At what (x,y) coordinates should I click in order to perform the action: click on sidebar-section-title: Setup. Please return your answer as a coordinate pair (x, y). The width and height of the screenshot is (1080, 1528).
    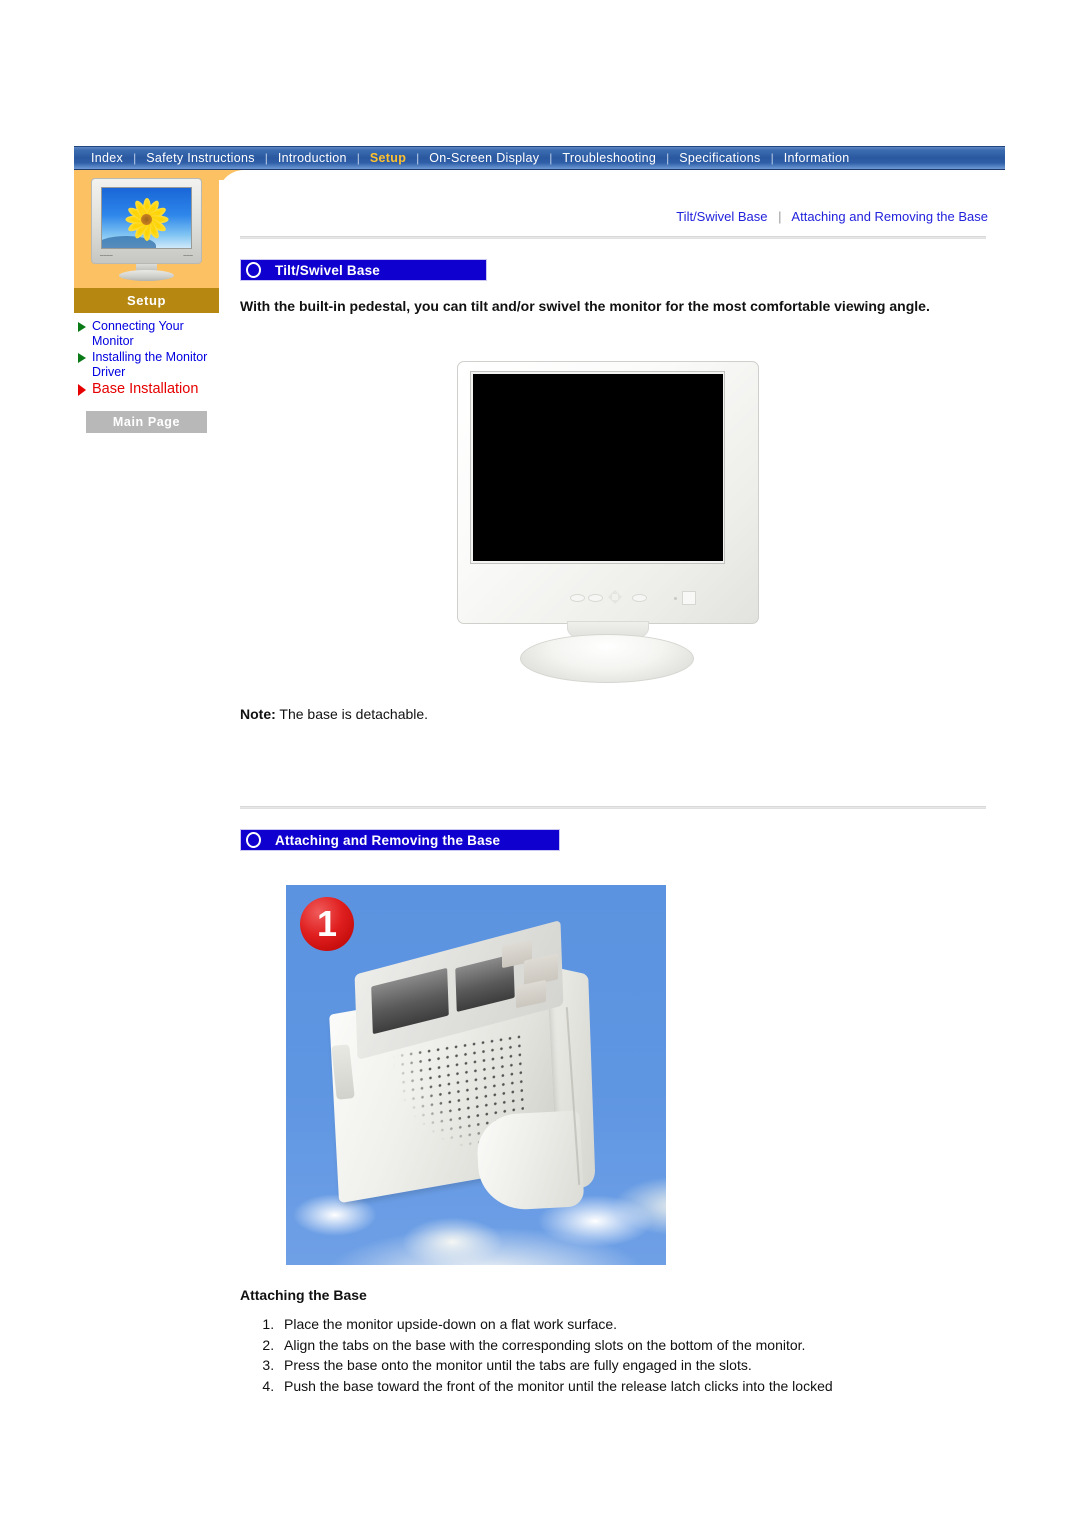
    Looking at the image, I should click on (146, 300).